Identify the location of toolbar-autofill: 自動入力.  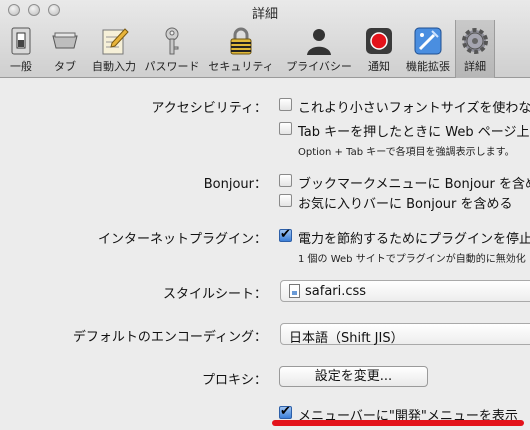
(114, 49).